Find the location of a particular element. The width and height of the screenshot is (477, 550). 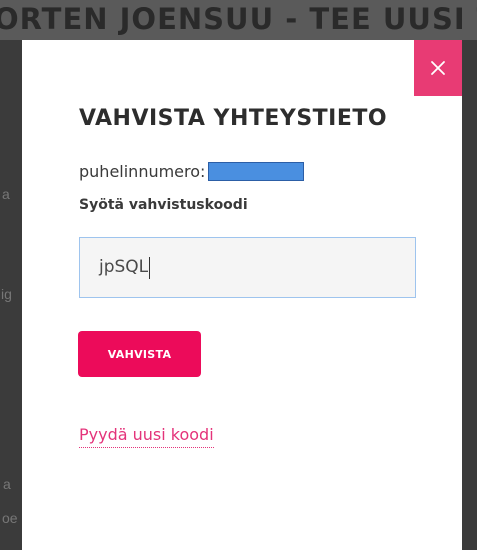

background-page-header: ORTEN JOENSUU - TEE UUSI TI is located at coordinates (238, 20).